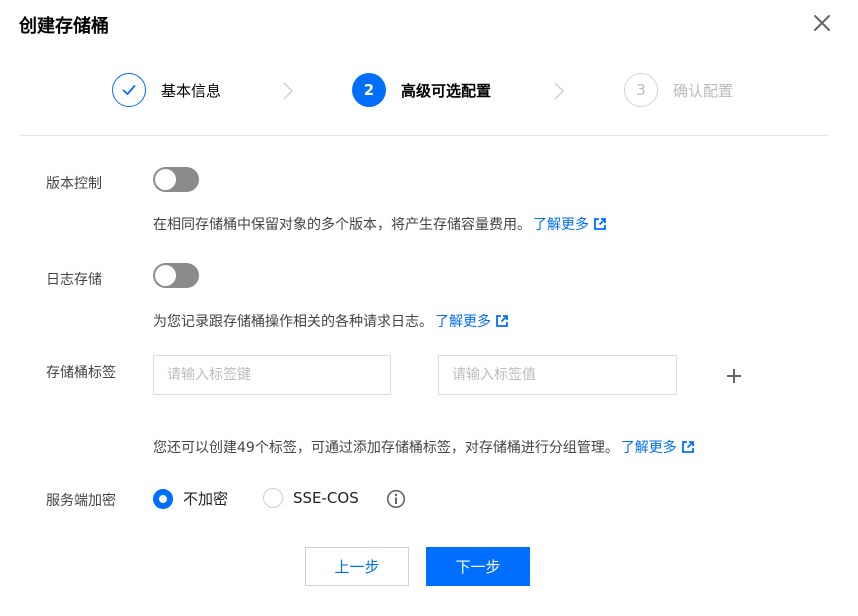  I want to click on bucket-tags-label: 存储桶标签, so click(81, 373).